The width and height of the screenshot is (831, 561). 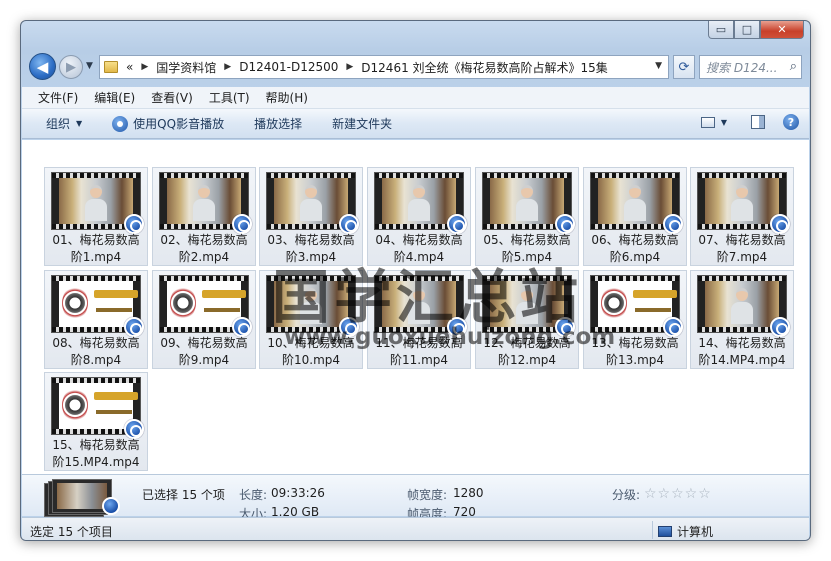 I want to click on file-item: 09、梅花易数高 阶9.mp4, so click(x=204, y=319).